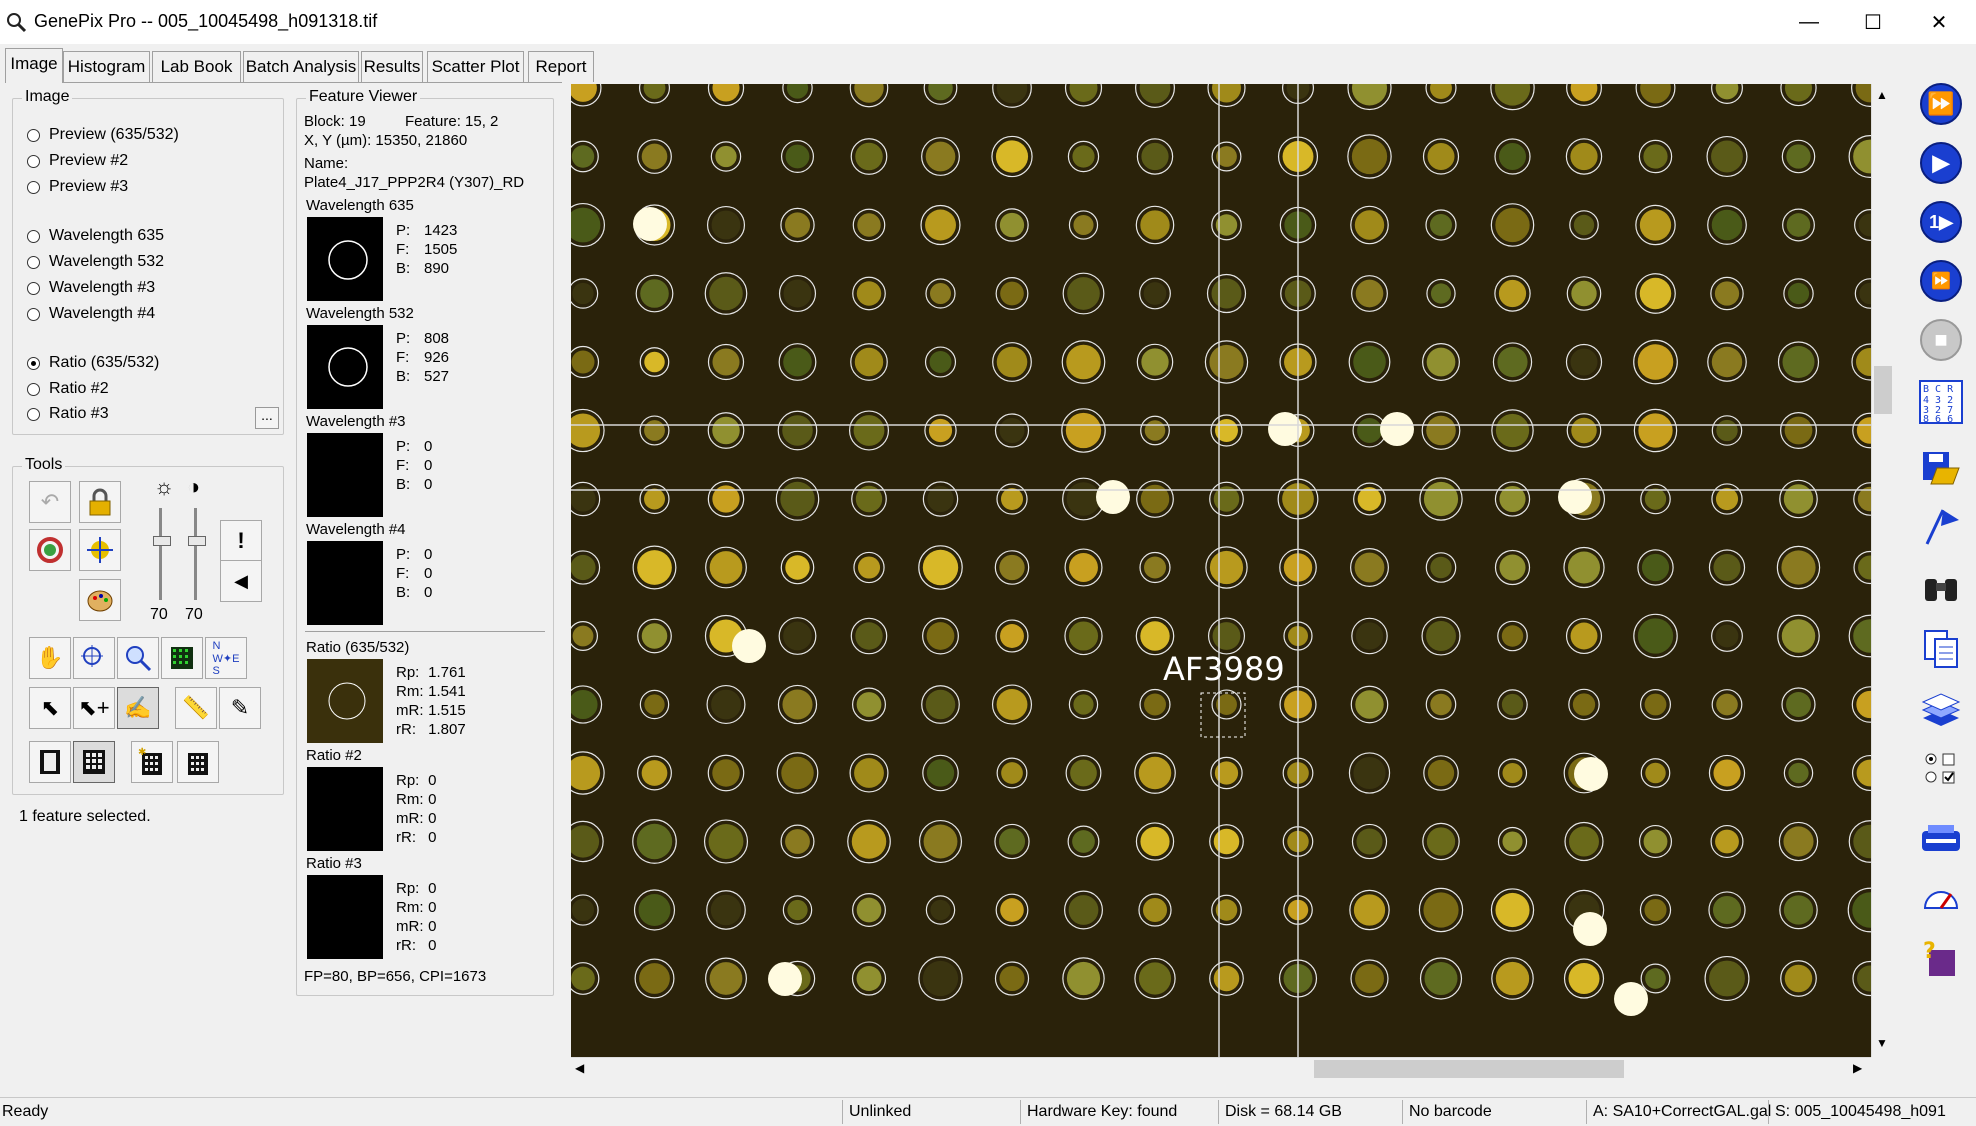  Describe the element at coordinates (50, 708) in the screenshot. I see `select-pointer-icon: ⬉` at that location.